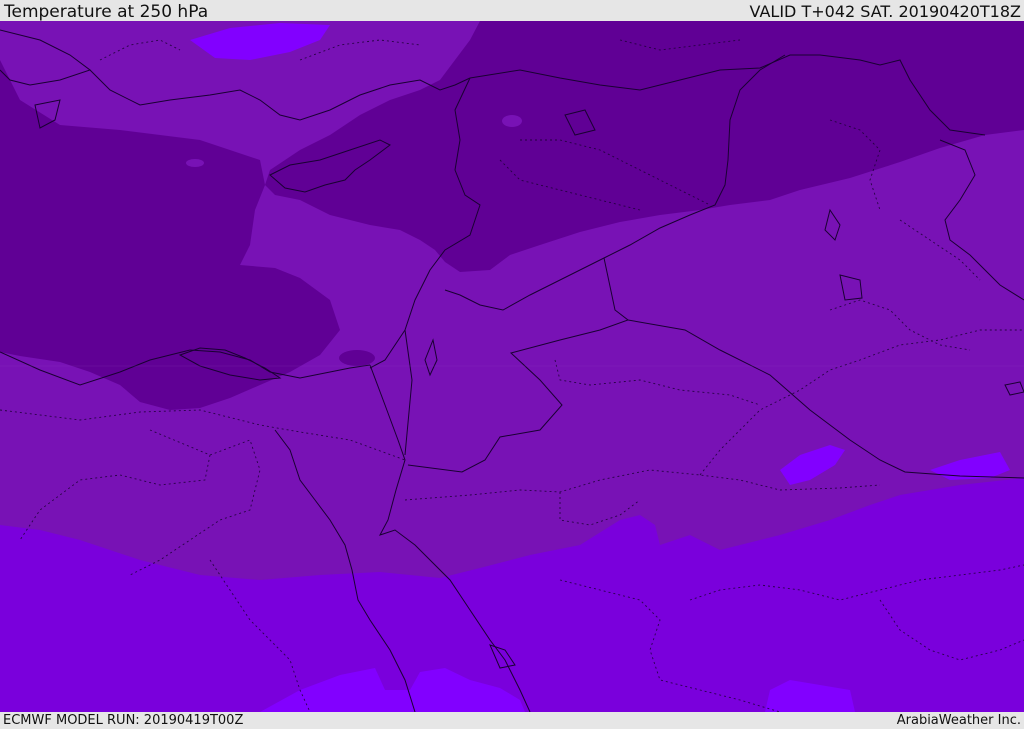 The height and width of the screenshot is (729, 1024). What do you see at coordinates (123, 720) in the screenshot?
I see `model-run-label: ECMWF MODEL RUN: 20190419T00Z` at bounding box center [123, 720].